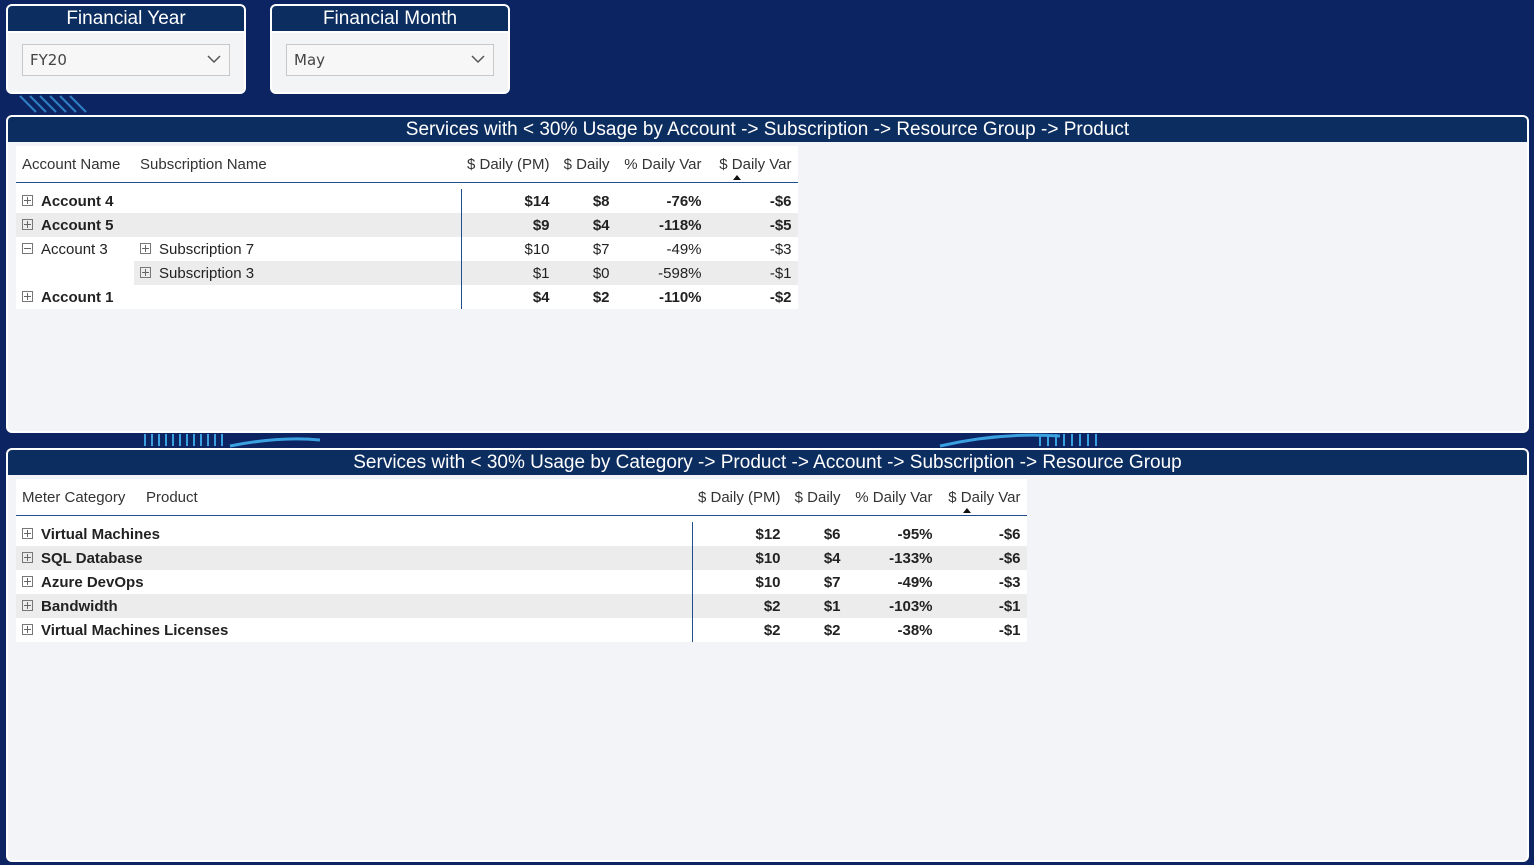  Describe the element at coordinates (77, 201) in the screenshot. I see `account-name: Account 4` at that location.